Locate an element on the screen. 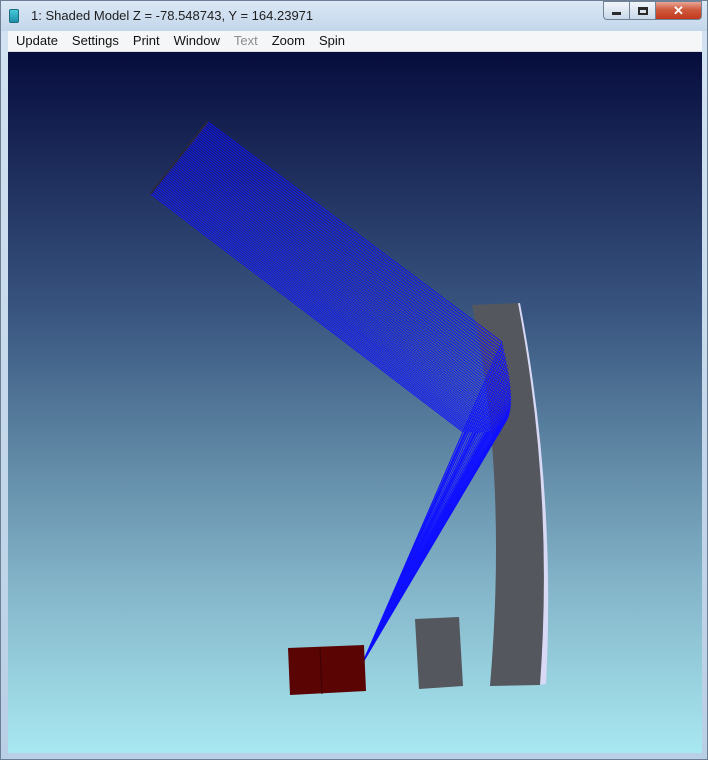 The height and width of the screenshot is (760, 708). detector-block is located at coordinates (327, 670).